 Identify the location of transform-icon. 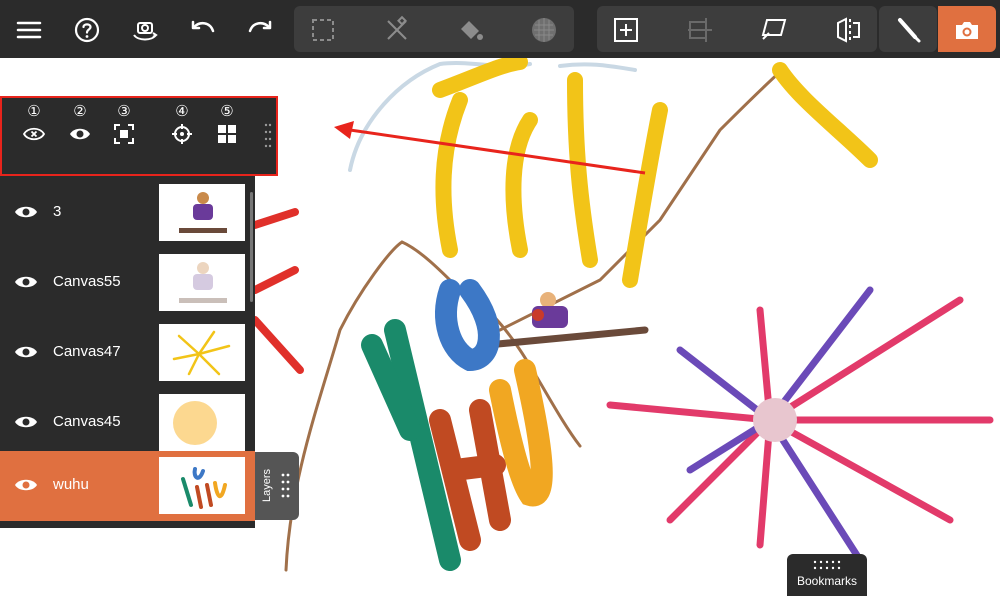
(700, 30).